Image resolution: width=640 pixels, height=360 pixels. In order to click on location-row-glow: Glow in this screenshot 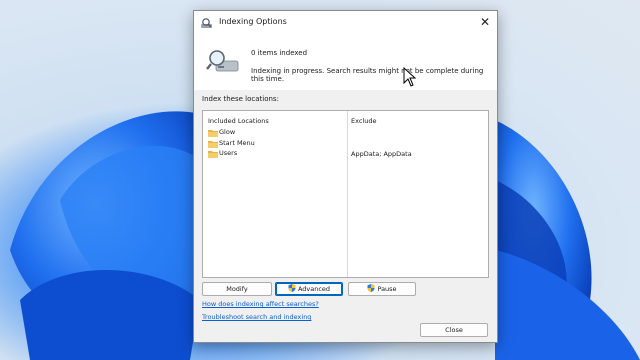, I will do `click(273, 133)`.